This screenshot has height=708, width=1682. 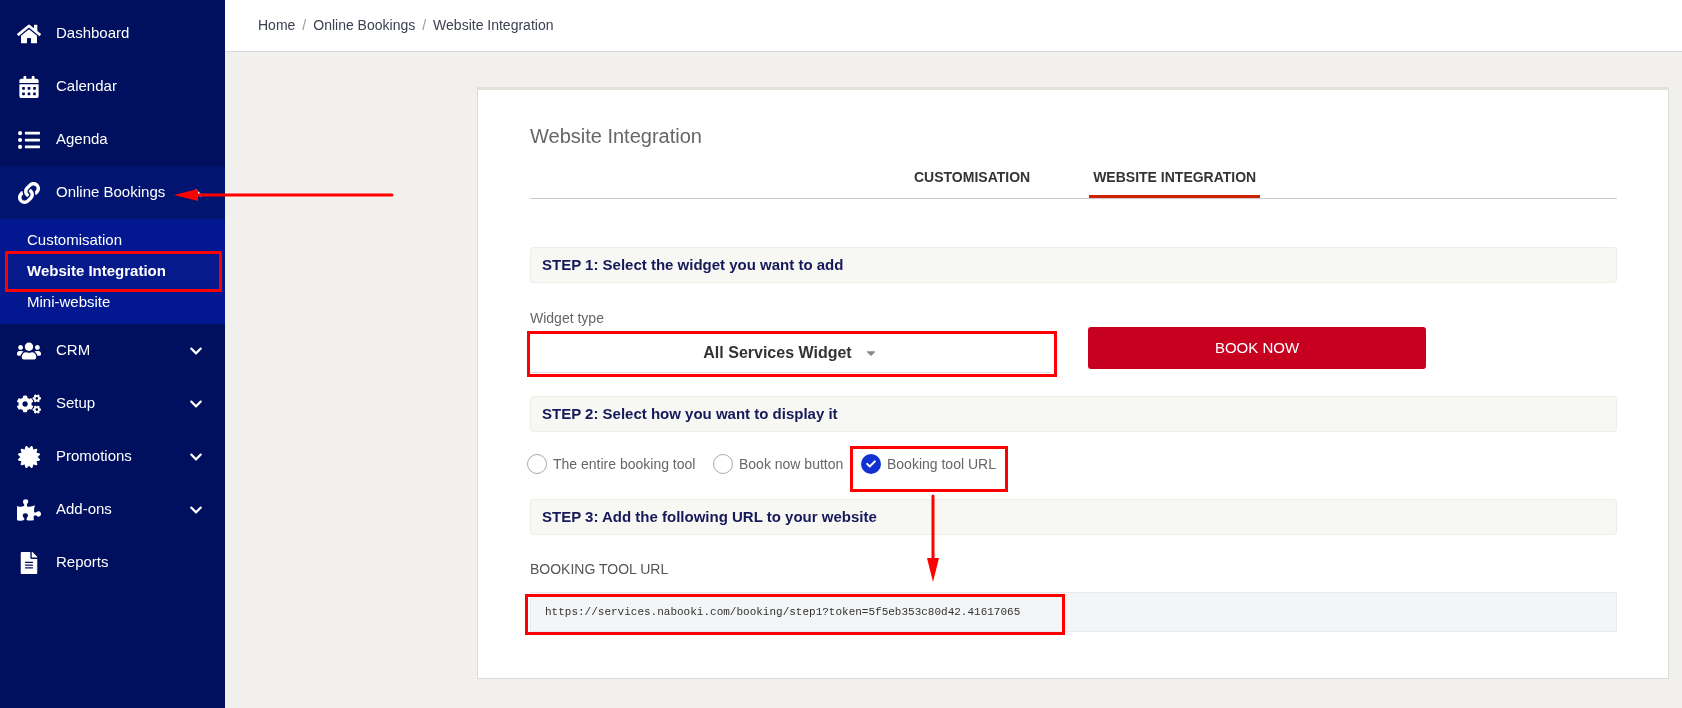 I want to click on breadcrumb-link: Online Bookings, so click(x=364, y=25).